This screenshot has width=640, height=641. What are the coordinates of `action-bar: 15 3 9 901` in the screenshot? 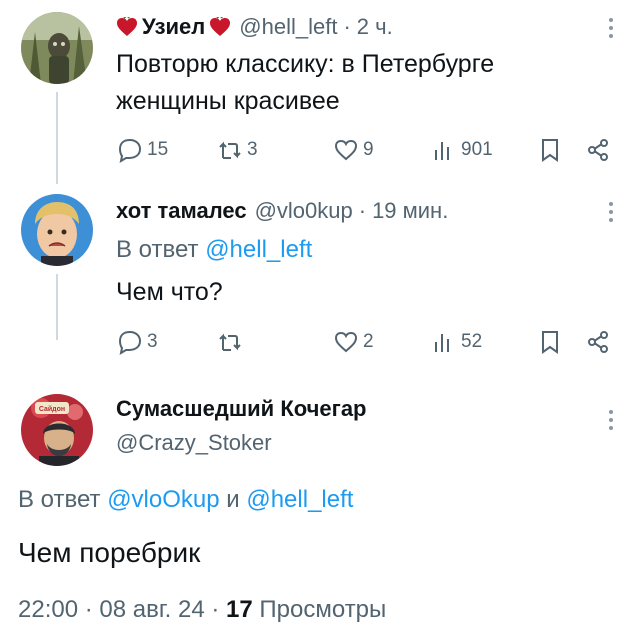 It's located at (366, 151).